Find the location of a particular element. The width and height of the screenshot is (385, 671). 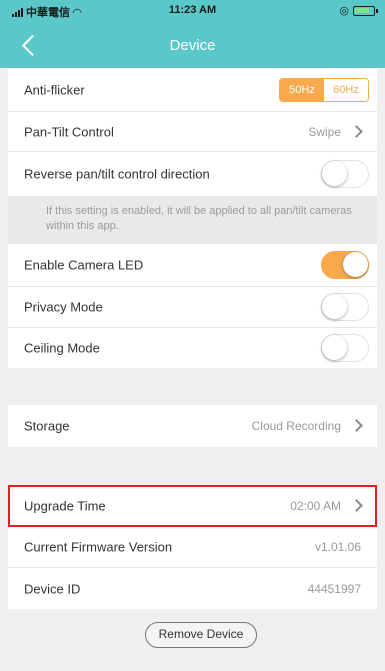

ceiling-mode-label: Ceiling Mode is located at coordinates (62, 348).